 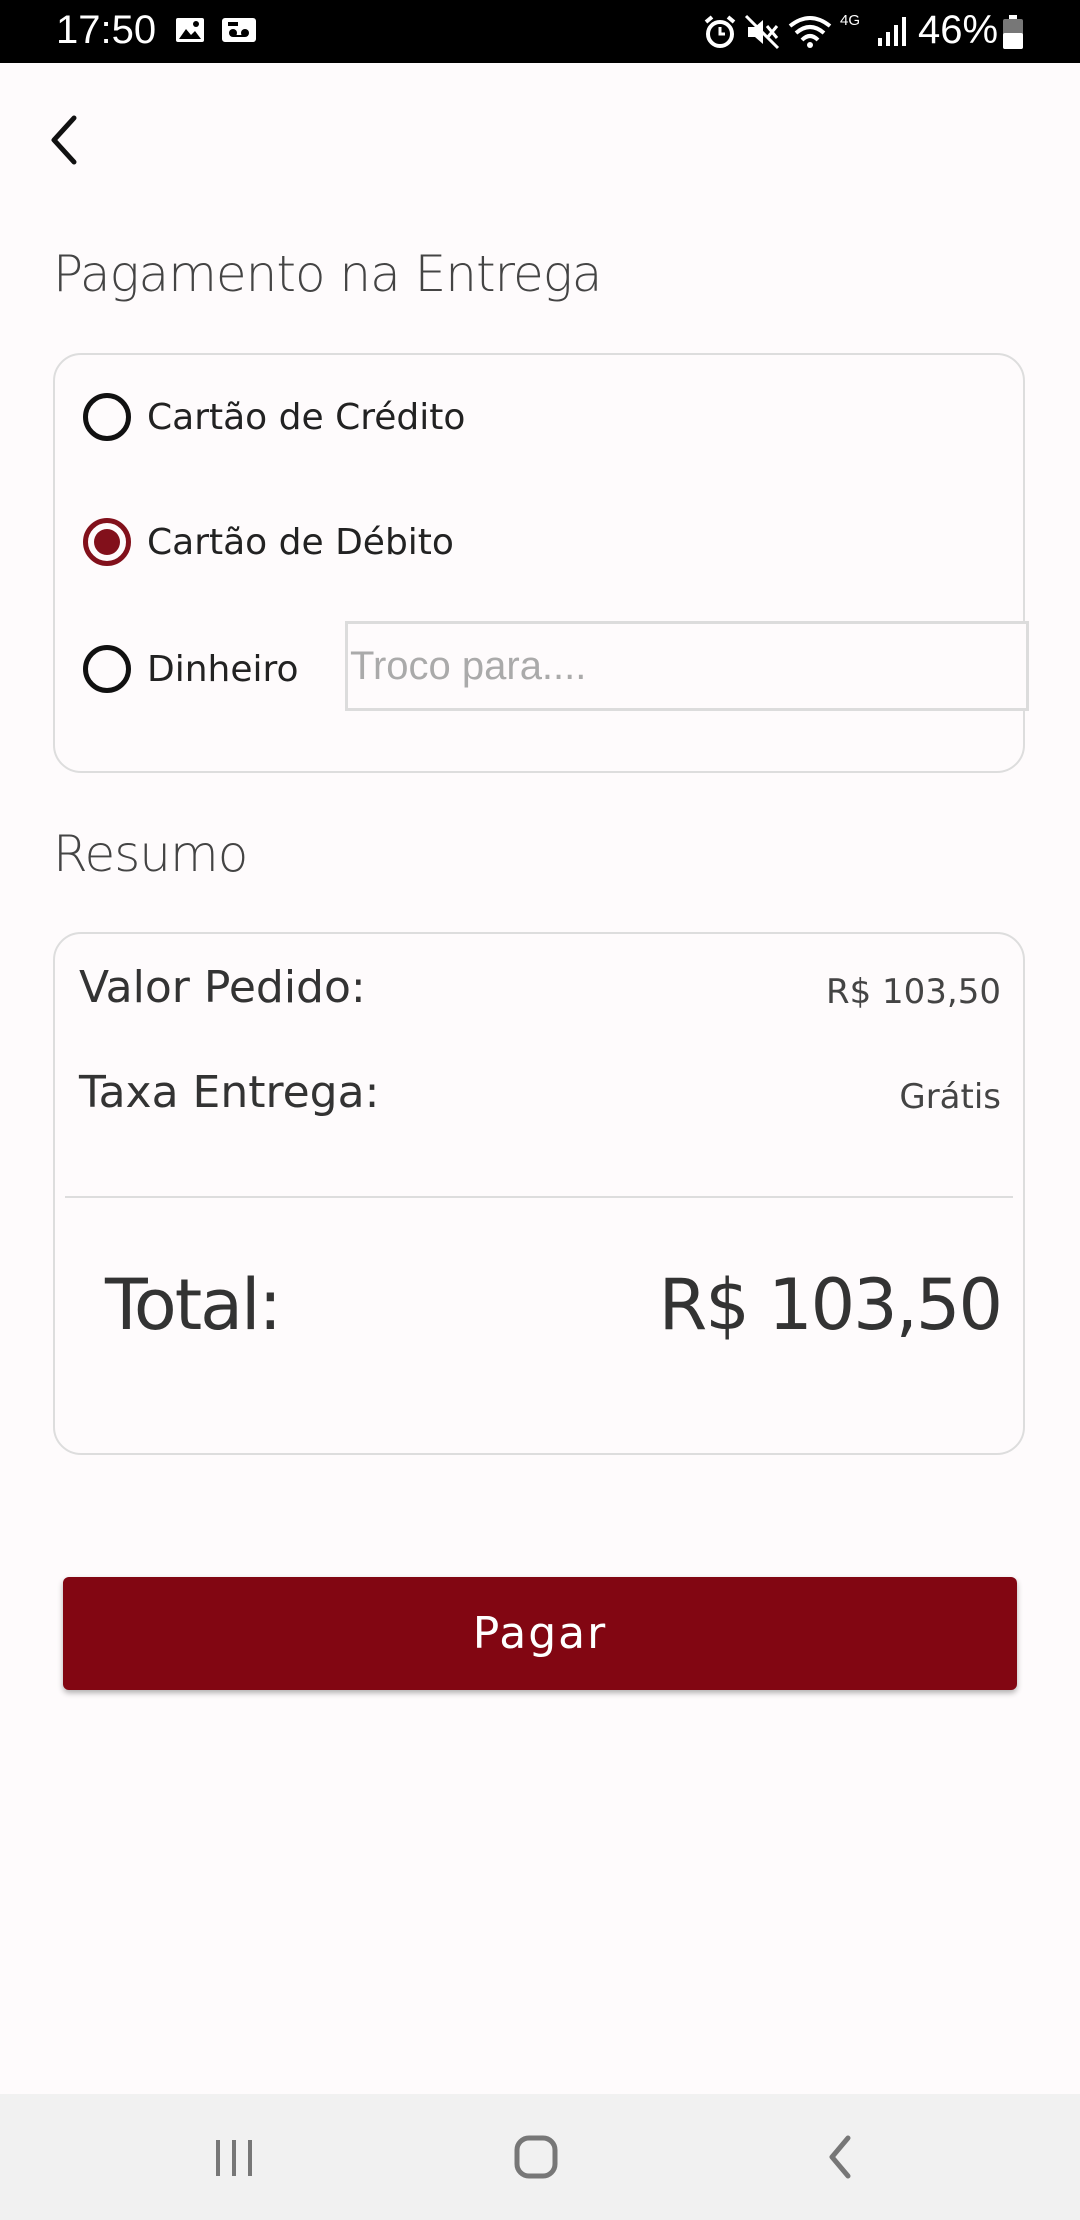 What do you see at coordinates (539, 1197) in the screenshot?
I see `summary-divider` at bounding box center [539, 1197].